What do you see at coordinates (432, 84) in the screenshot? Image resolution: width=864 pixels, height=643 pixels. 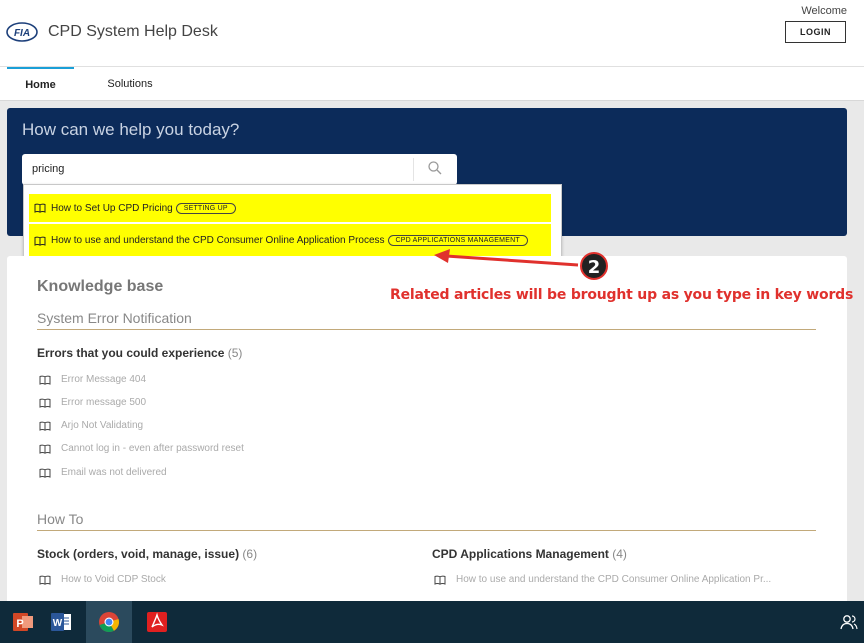 I see `main-nav: Home Solutions` at bounding box center [432, 84].